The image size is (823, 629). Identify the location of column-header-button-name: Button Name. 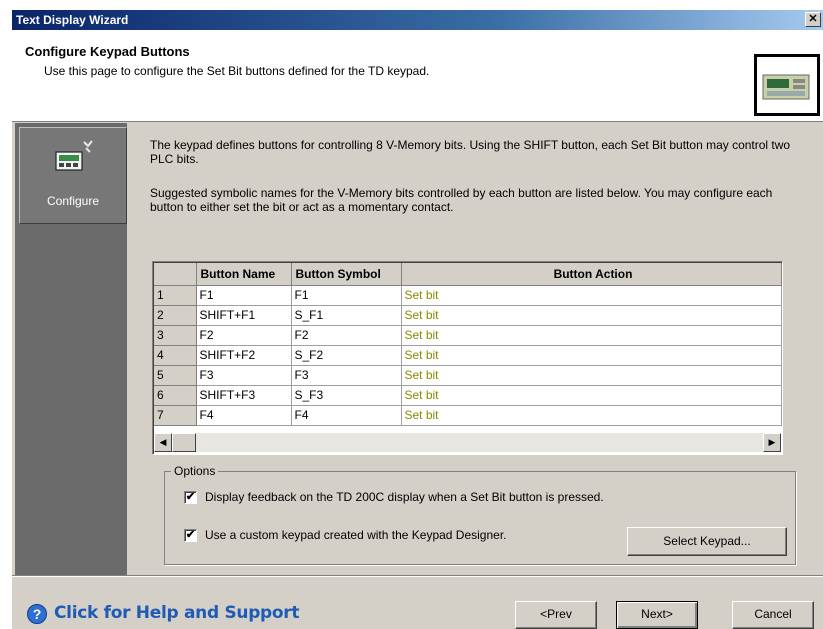
(244, 274).